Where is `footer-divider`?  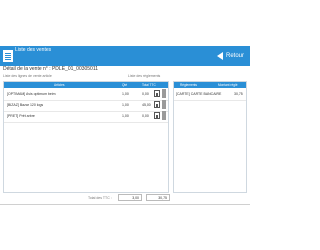
footer-divider is located at coordinates (125, 204).